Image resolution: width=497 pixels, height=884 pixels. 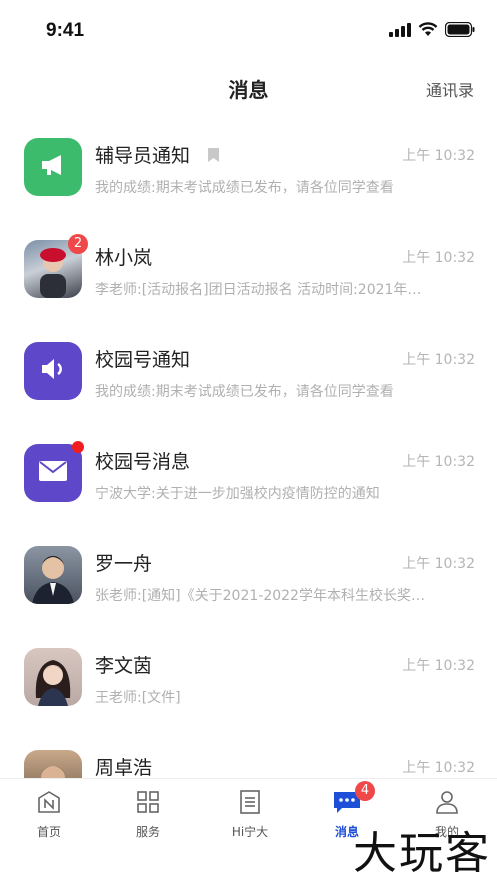 I want to click on tab-services: 服务, so click(x=148, y=814).